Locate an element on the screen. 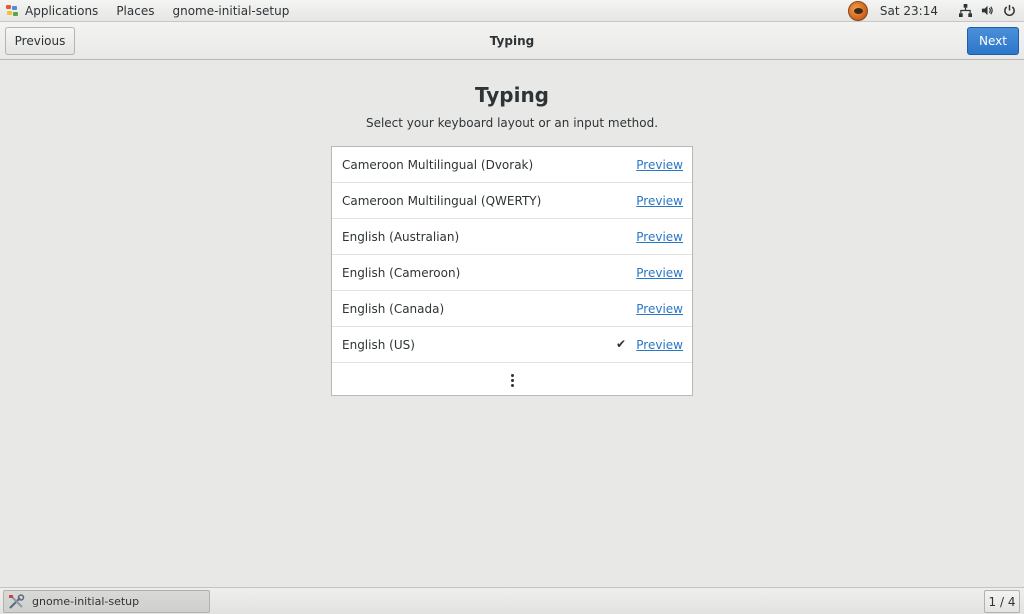 This screenshot has width=1024, height=614. layout-name: English (US) is located at coordinates (378, 344).